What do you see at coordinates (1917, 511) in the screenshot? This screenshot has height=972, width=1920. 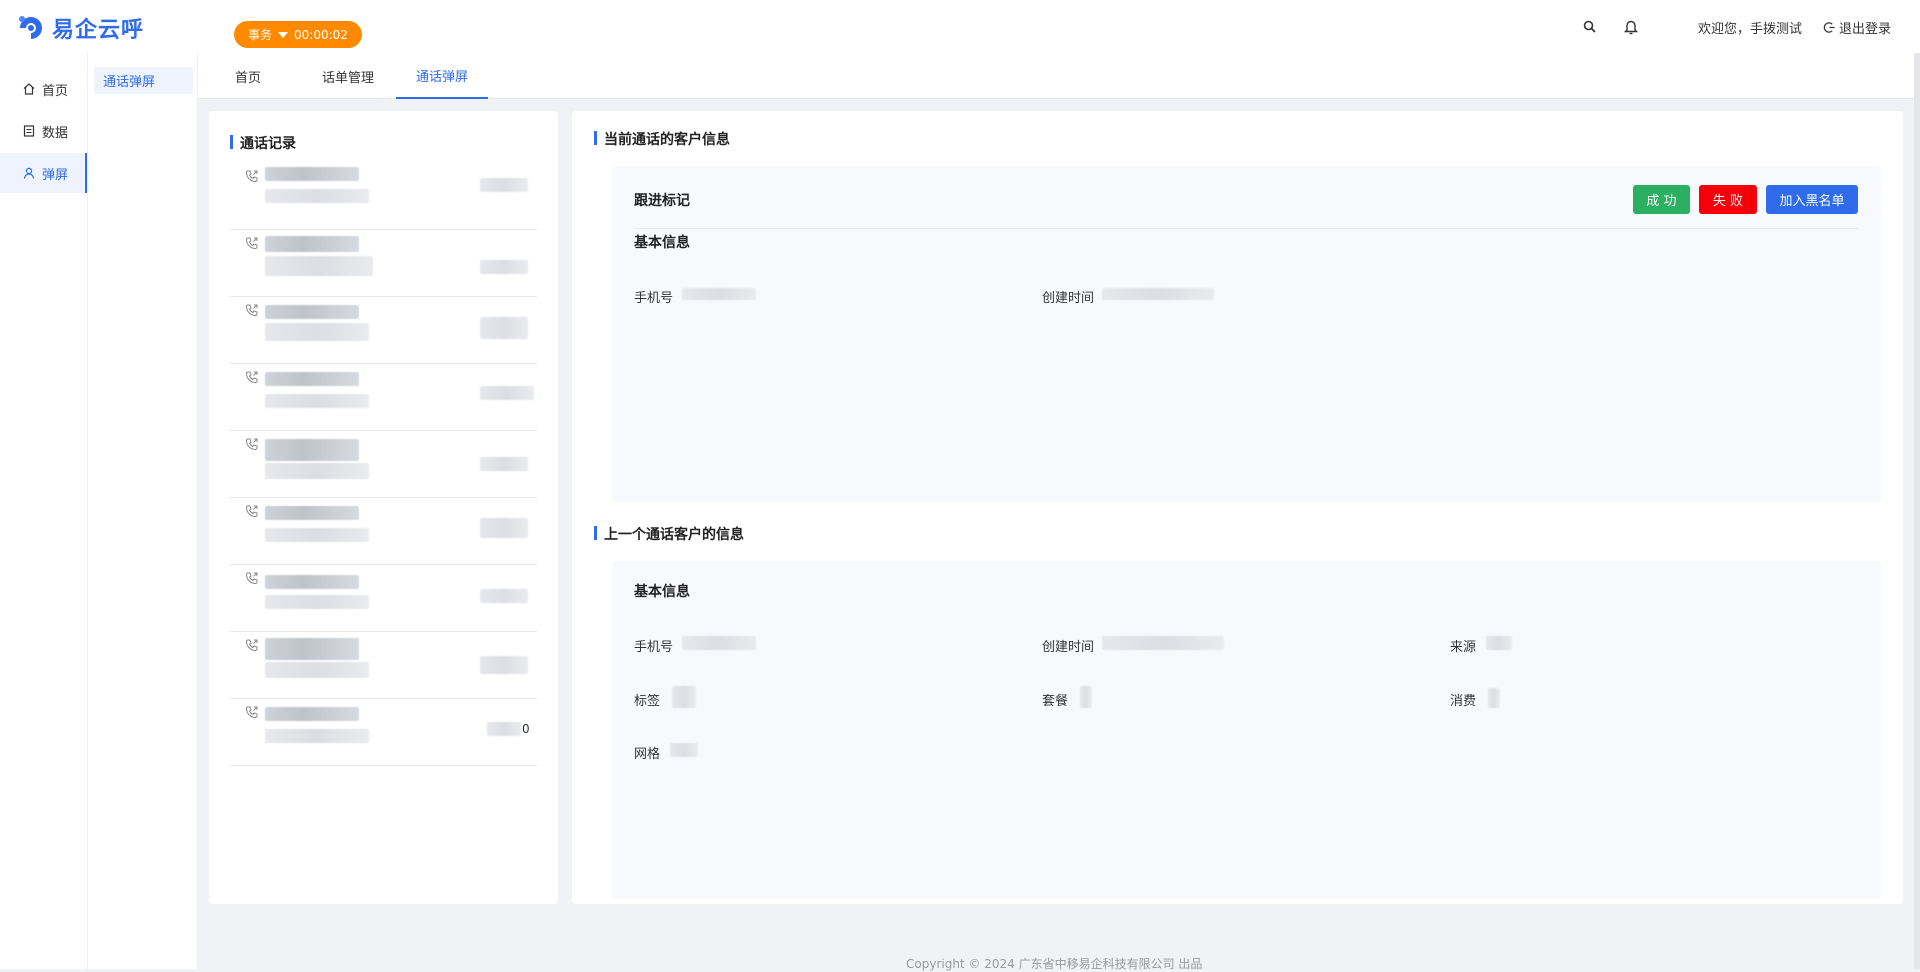 I see `page-scrollbar` at bounding box center [1917, 511].